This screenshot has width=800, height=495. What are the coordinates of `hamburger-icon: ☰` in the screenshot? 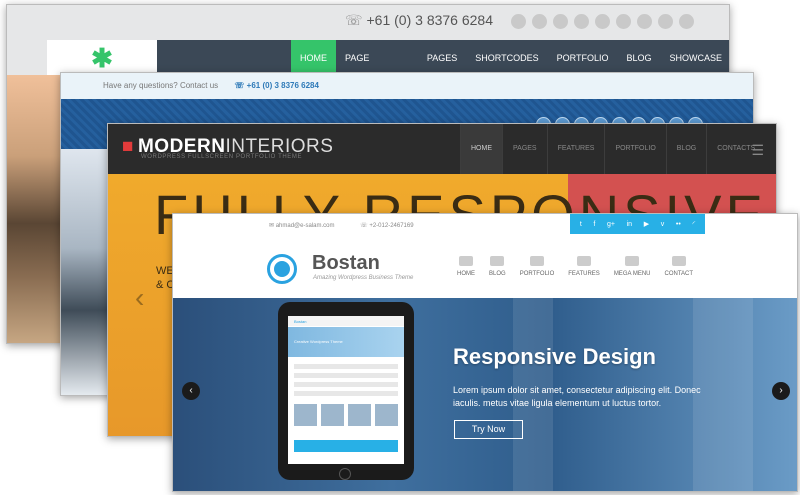 It's located at (757, 150).